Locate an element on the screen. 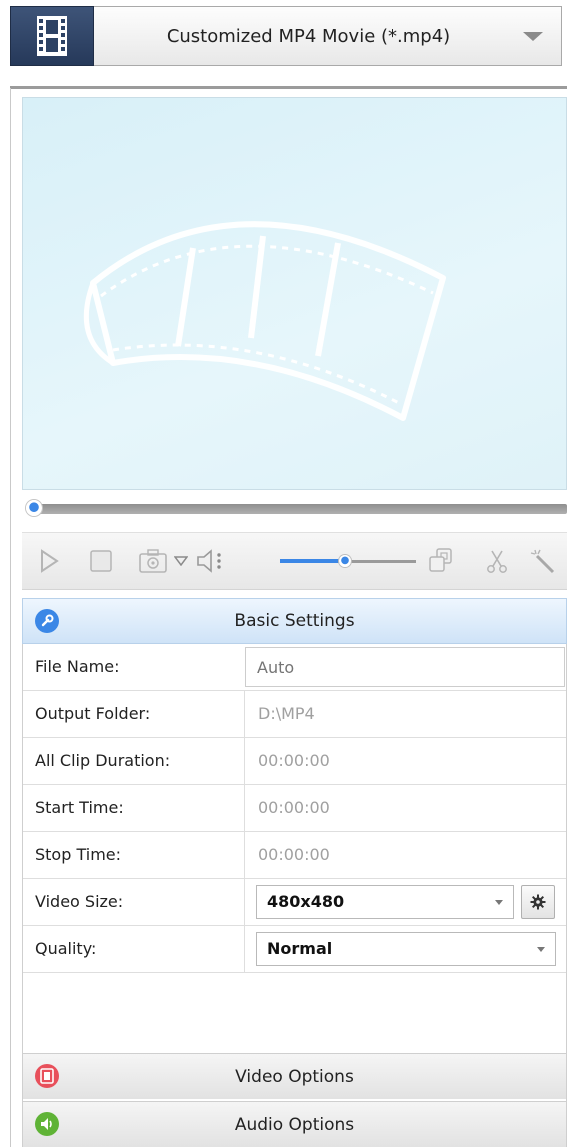 The height and width of the screenshot is (1147, 567). wrench-icon is located at coordinates (47, 621).